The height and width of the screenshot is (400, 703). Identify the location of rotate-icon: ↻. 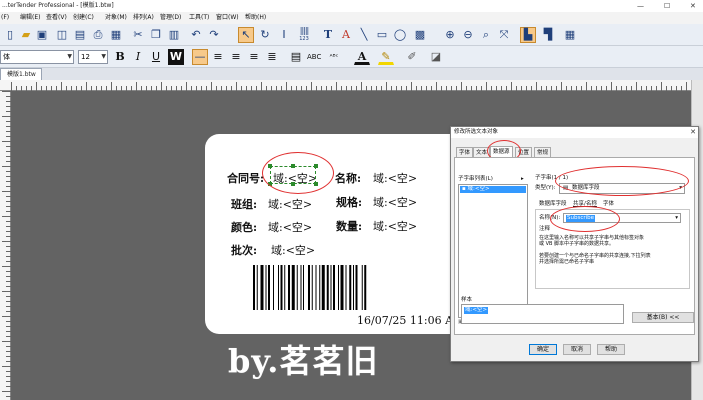
(265, 35).